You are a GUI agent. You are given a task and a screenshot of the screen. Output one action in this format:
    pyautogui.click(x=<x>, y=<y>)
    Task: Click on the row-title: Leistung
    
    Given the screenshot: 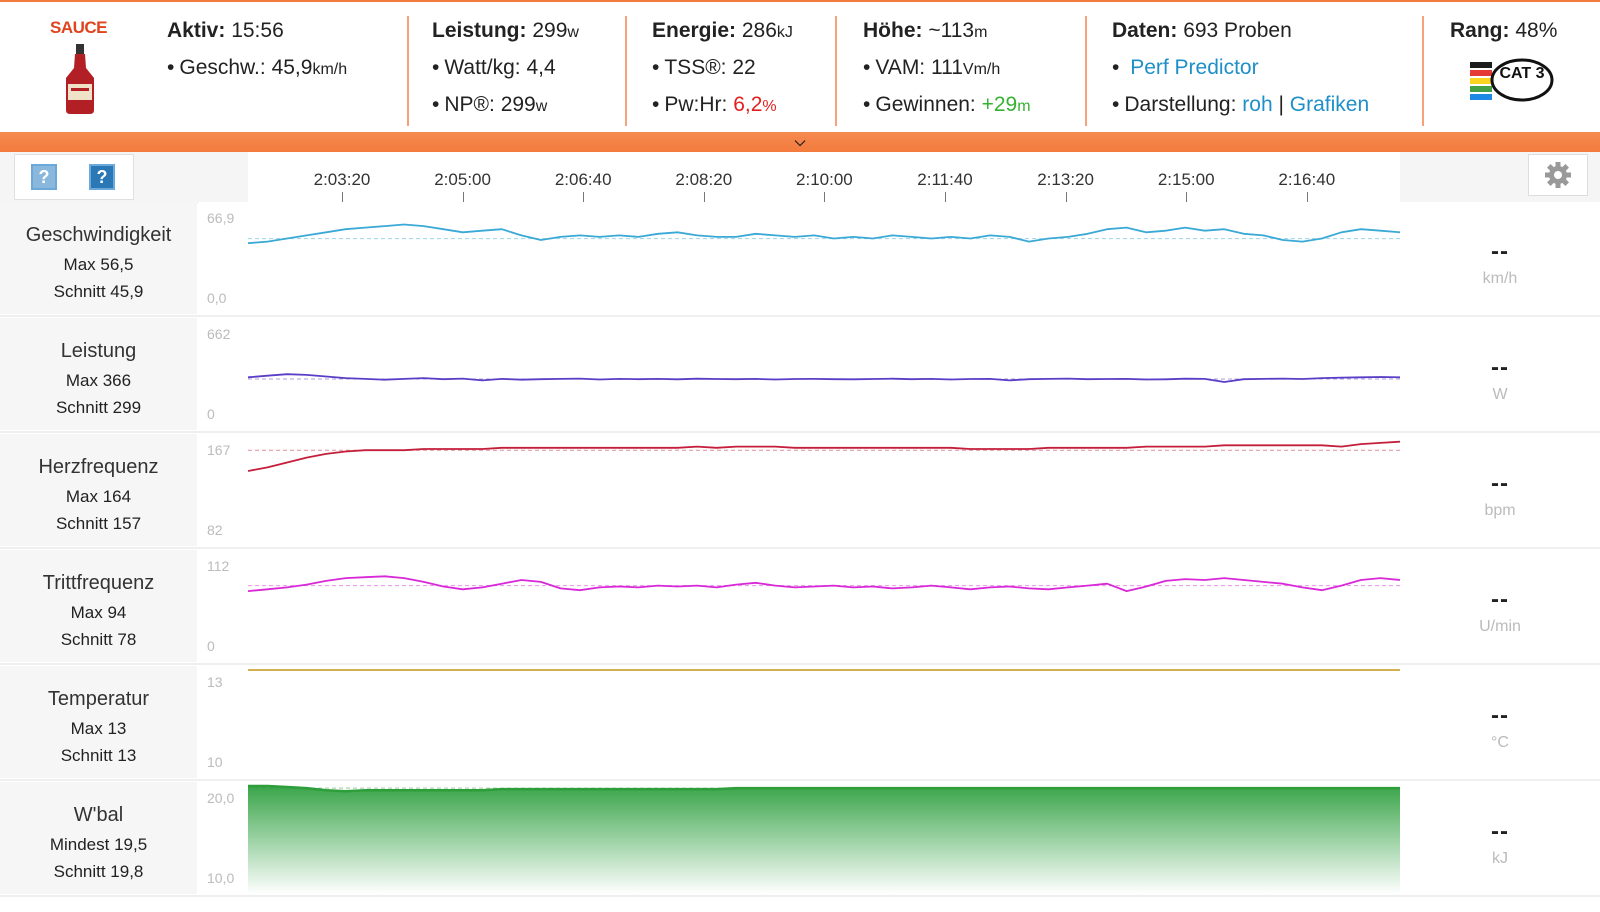 What is the action you would take?
    pyautogui.click(x=98, y=351)
    